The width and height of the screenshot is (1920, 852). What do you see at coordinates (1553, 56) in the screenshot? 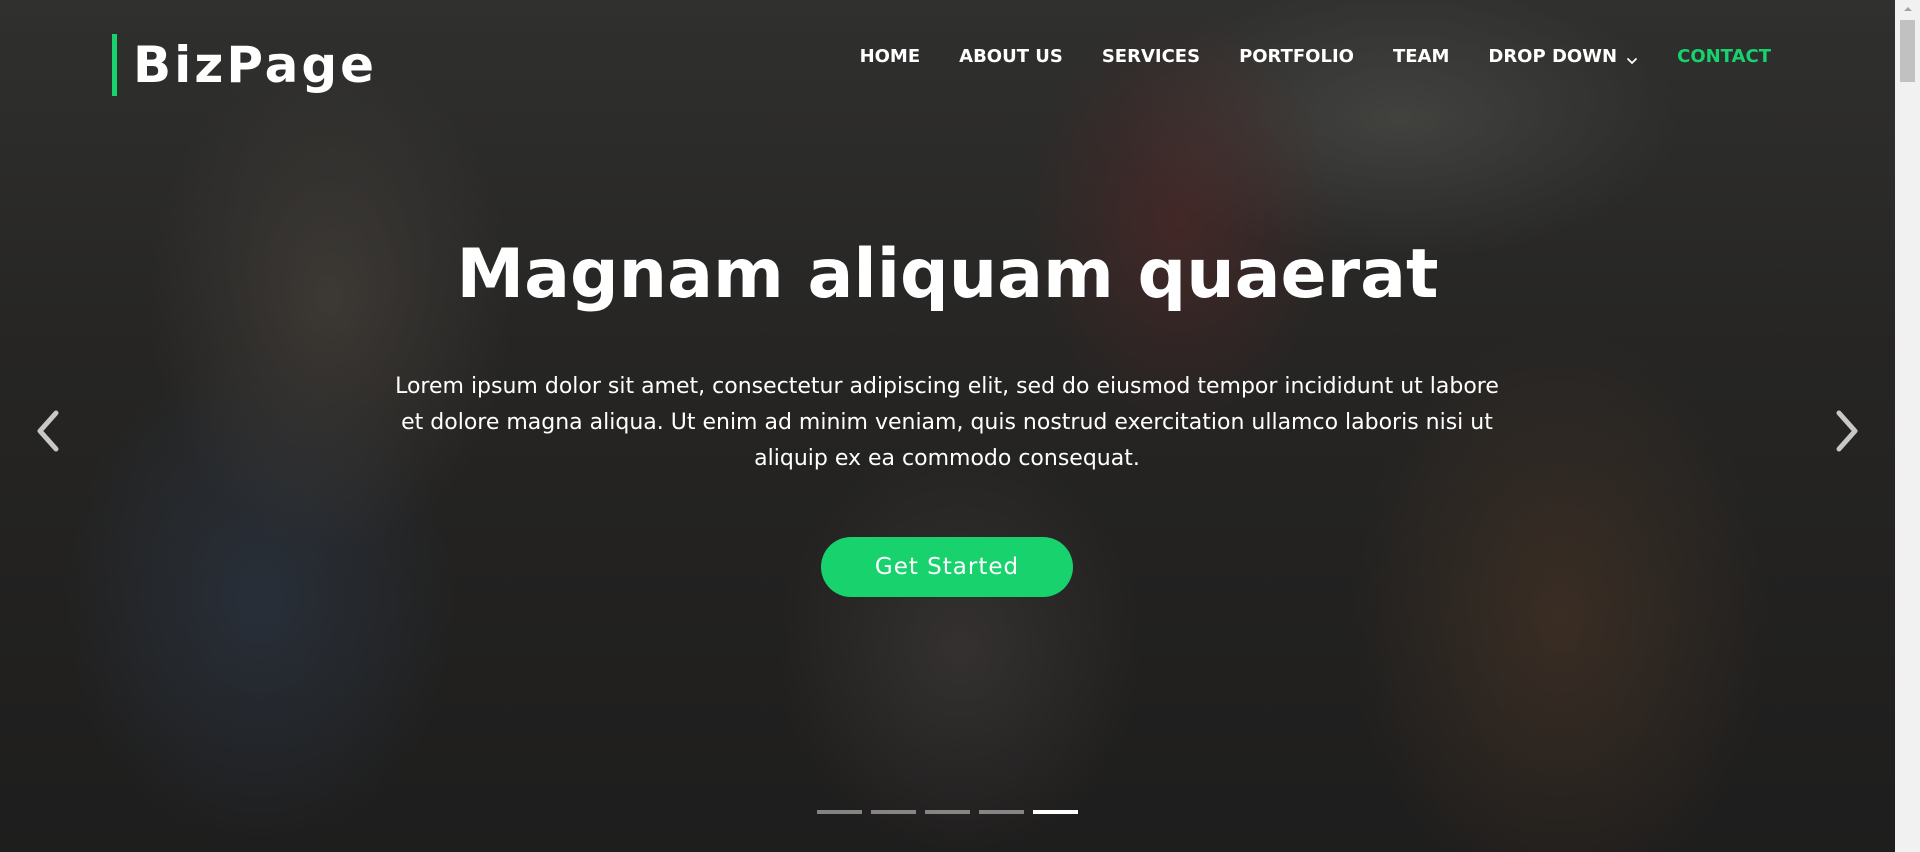
I see `nav-item-label: DROP DOWN` at bounding box center [1553, 56].